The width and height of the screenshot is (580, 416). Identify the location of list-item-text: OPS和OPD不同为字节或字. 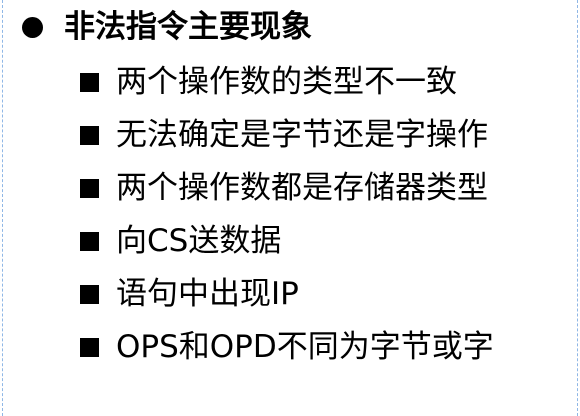
(305, 347).